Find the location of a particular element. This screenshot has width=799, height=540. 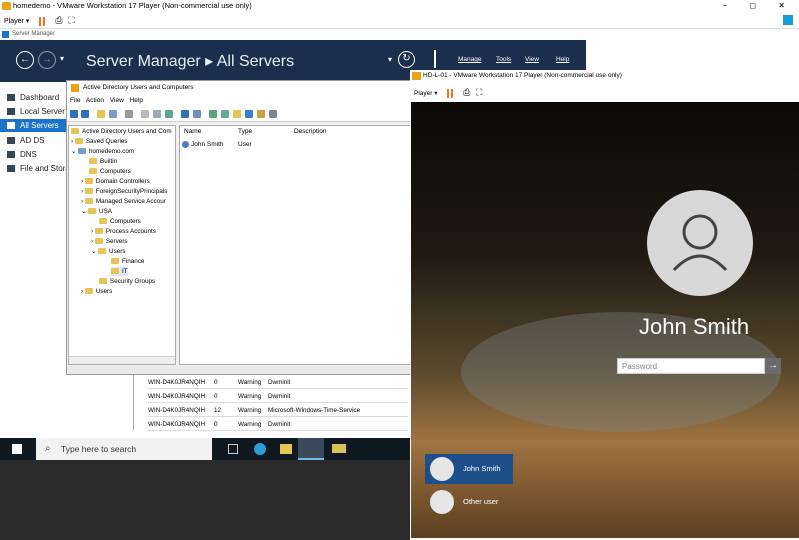

tree-item-computers: Computers is located at coordinates (110, 171).